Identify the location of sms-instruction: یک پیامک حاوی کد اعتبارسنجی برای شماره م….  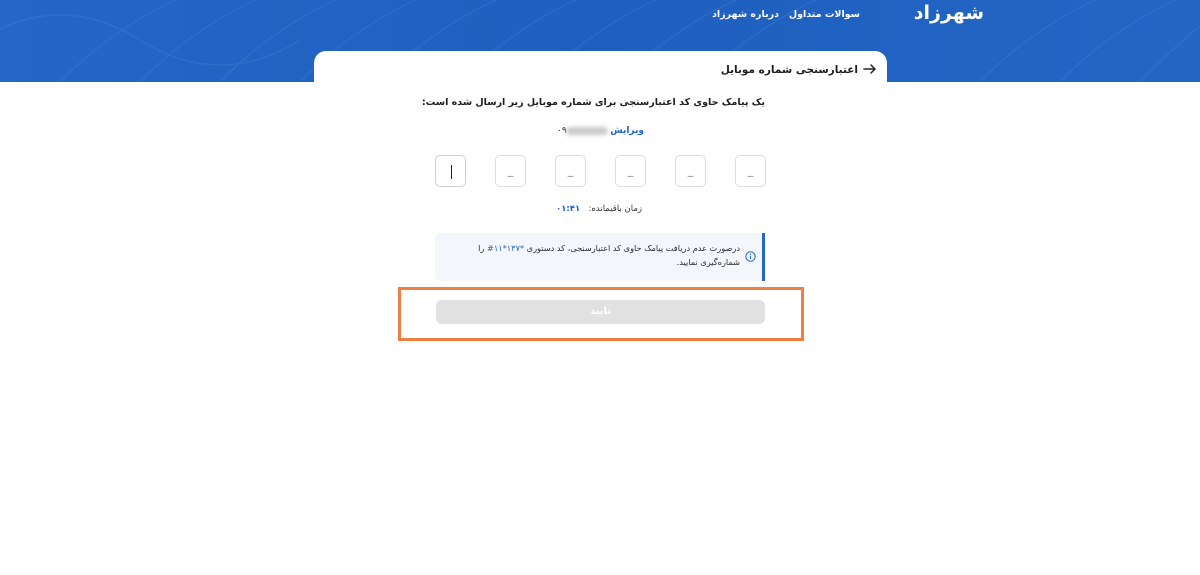
(593, 102).